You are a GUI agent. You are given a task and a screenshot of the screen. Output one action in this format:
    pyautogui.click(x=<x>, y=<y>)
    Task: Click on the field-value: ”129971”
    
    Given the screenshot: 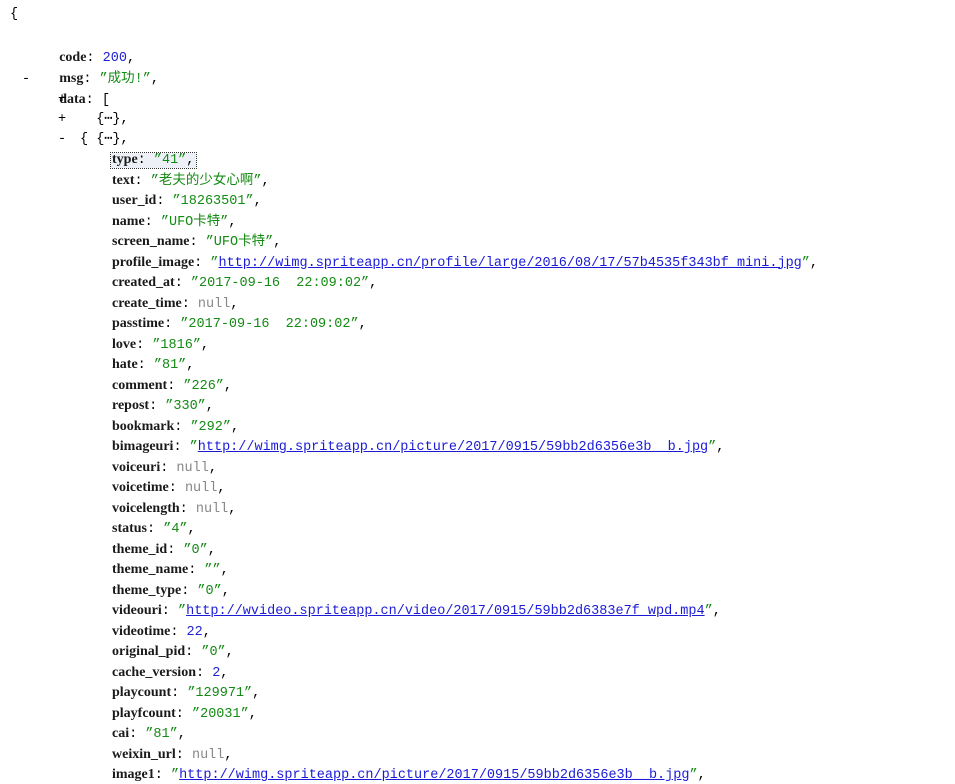 What is the action you would take?
    pyautogui.click(x=220, y=693)
    